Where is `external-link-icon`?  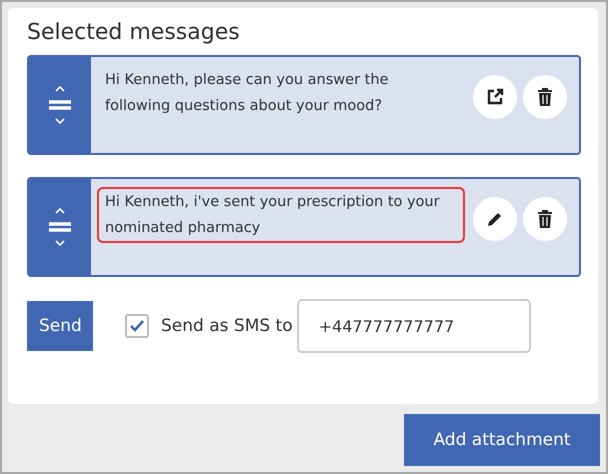 external-link-icon is located at coordinates (495, 97).